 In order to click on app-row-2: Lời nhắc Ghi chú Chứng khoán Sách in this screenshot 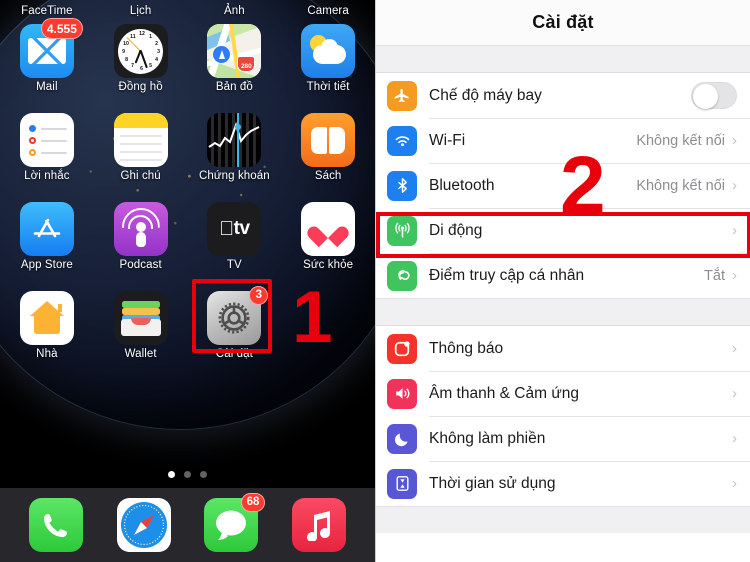, I will do `click(187, 147)`.